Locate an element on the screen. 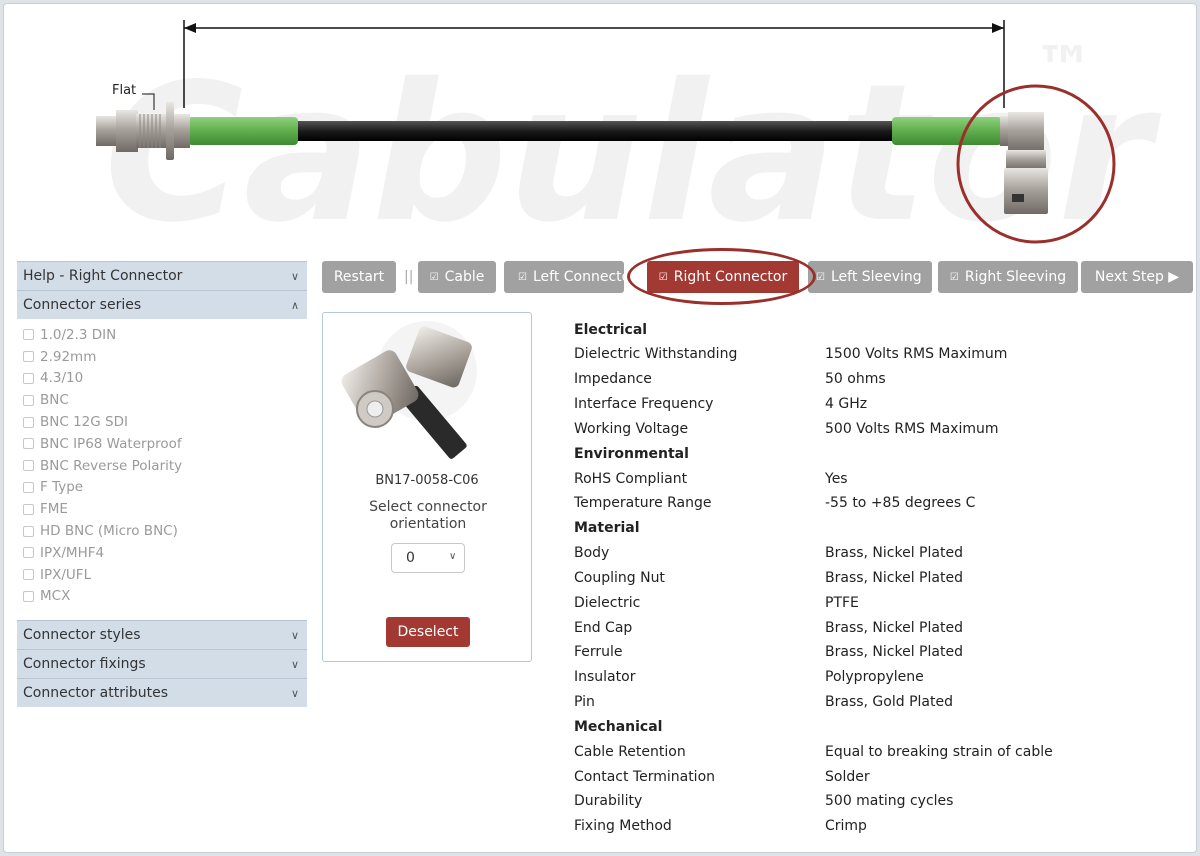 The image size is (1200, 856). series-option: MCX is located at coordinates (165, 597).